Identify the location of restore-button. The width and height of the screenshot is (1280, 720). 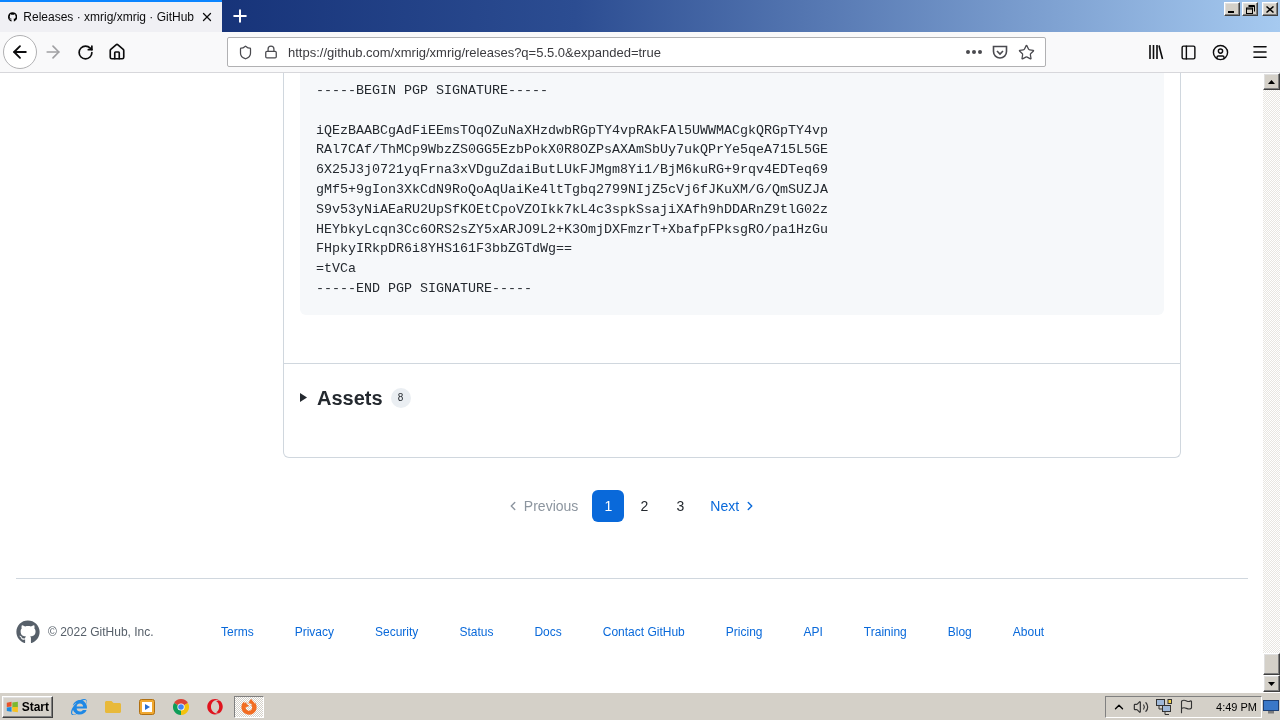
(1250, 9).